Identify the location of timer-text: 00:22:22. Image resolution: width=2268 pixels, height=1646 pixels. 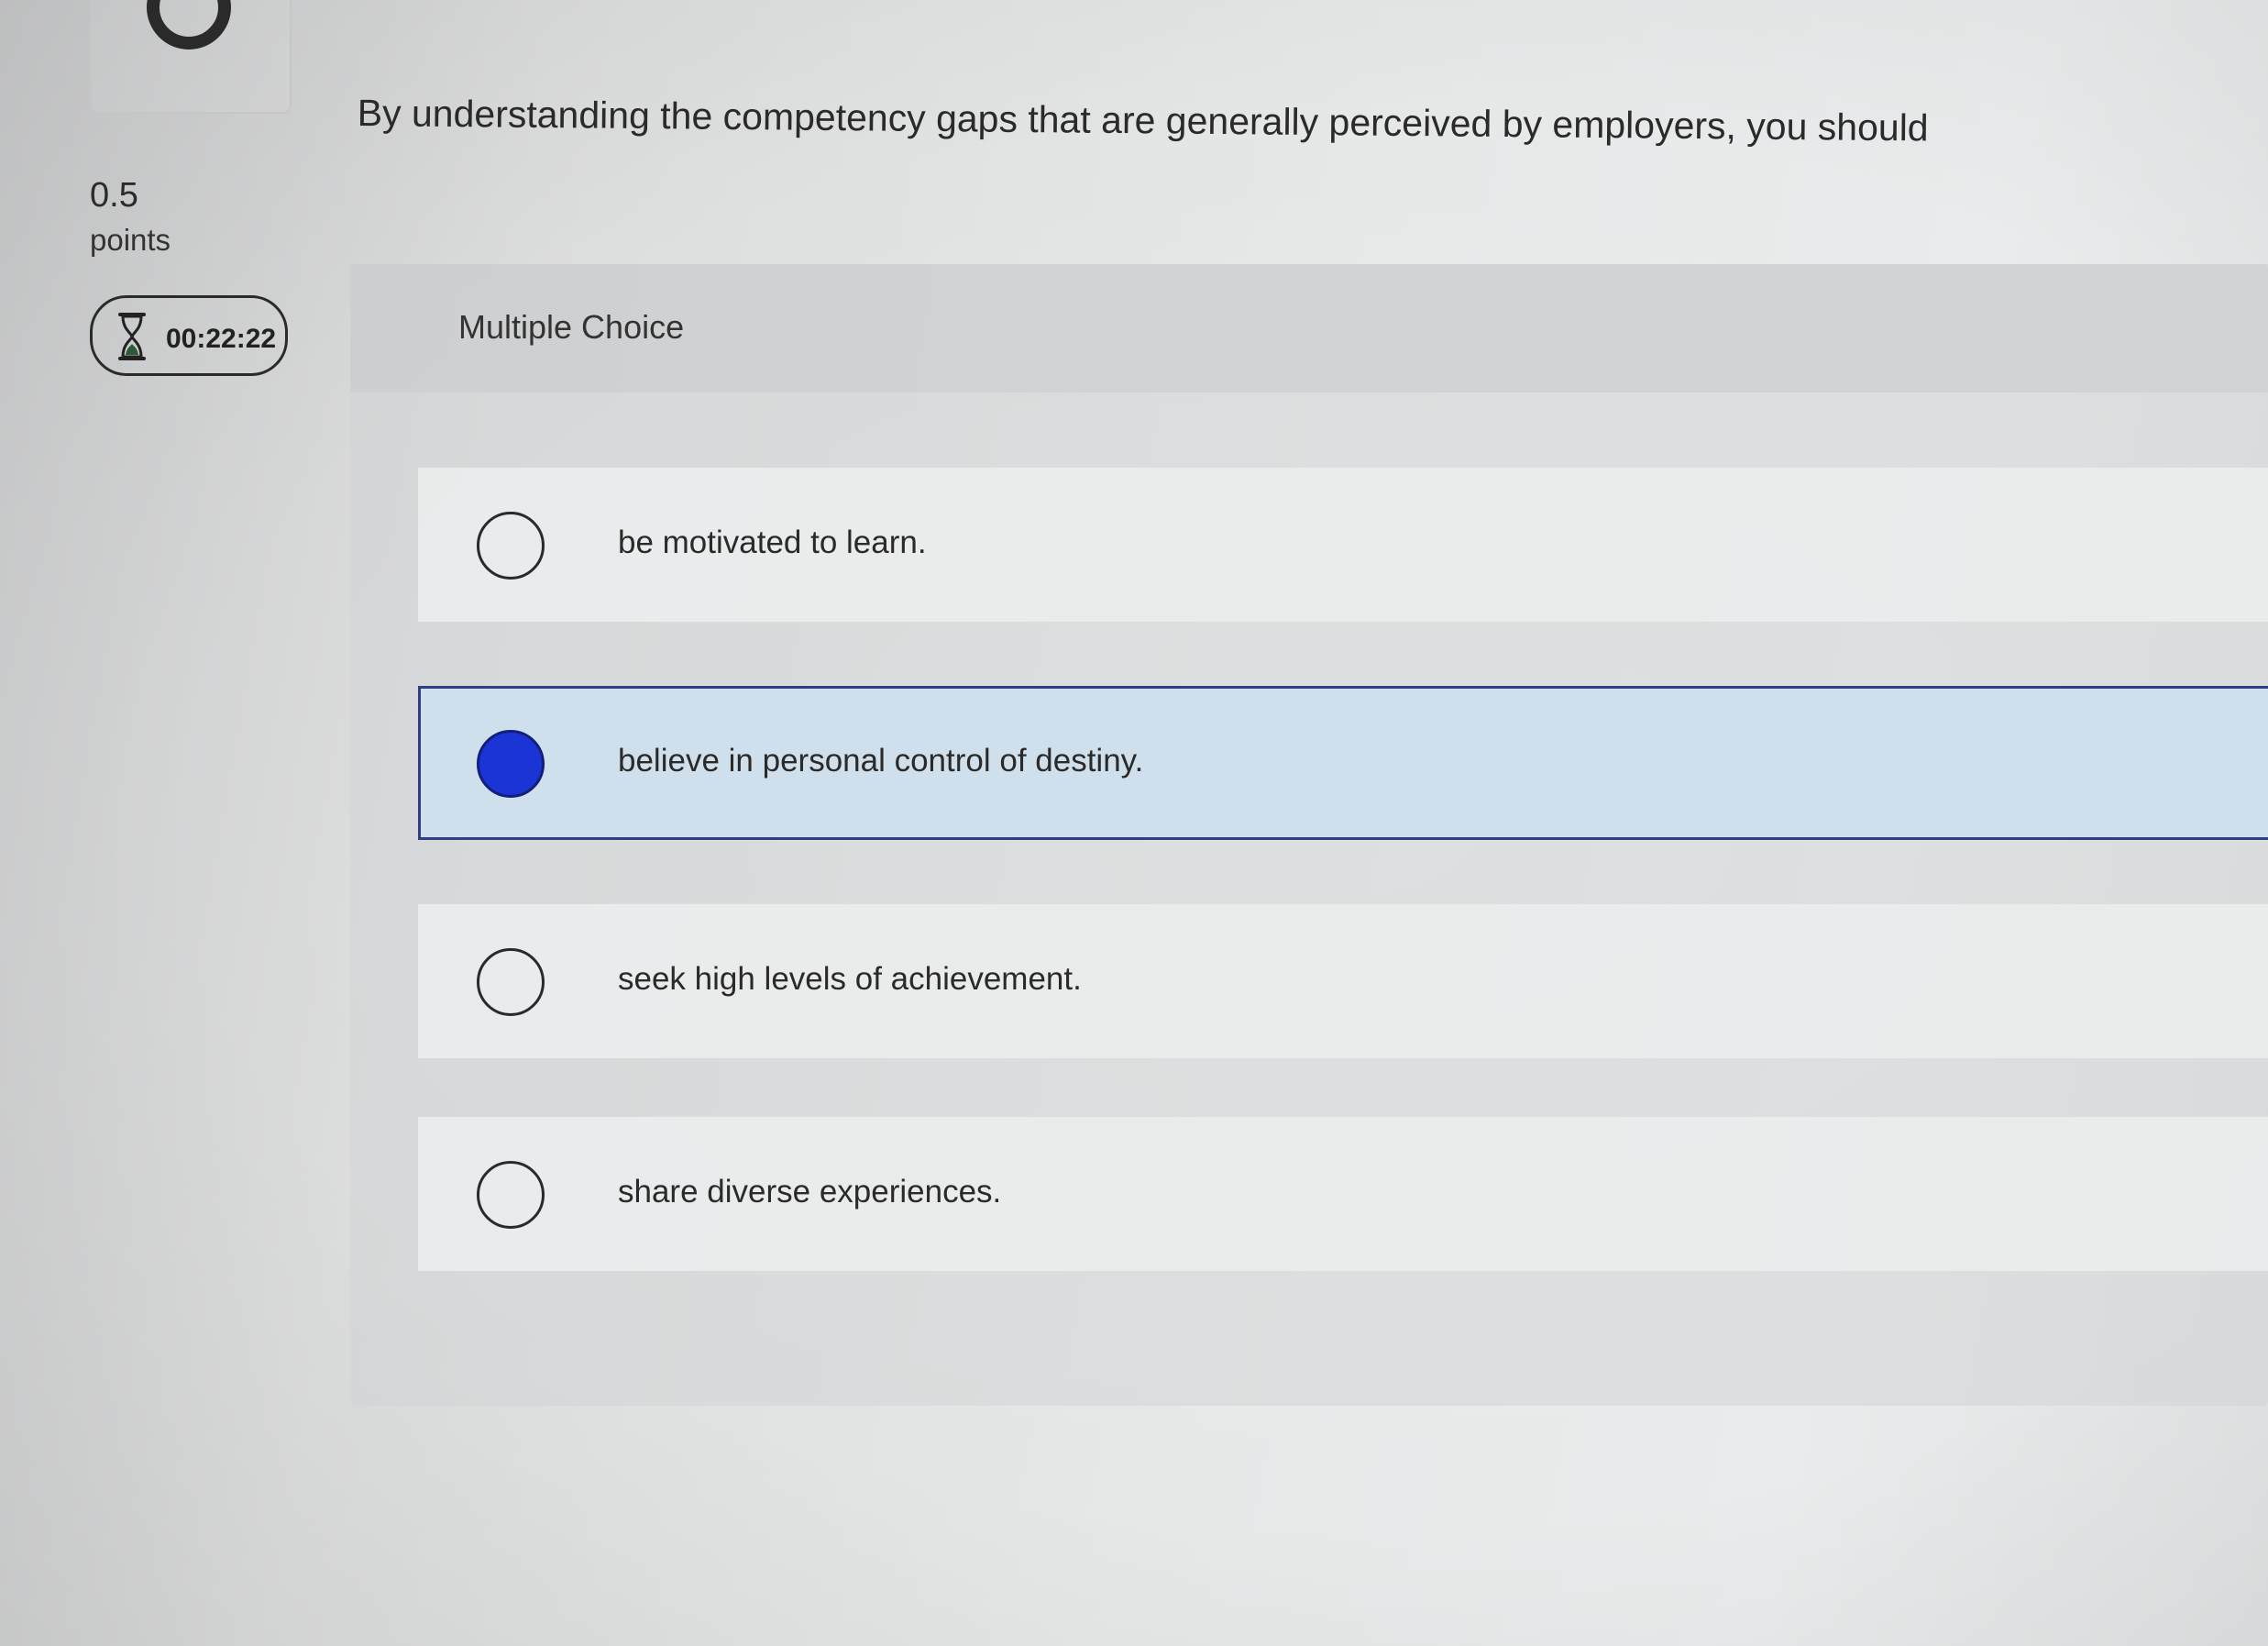
(222, 339).